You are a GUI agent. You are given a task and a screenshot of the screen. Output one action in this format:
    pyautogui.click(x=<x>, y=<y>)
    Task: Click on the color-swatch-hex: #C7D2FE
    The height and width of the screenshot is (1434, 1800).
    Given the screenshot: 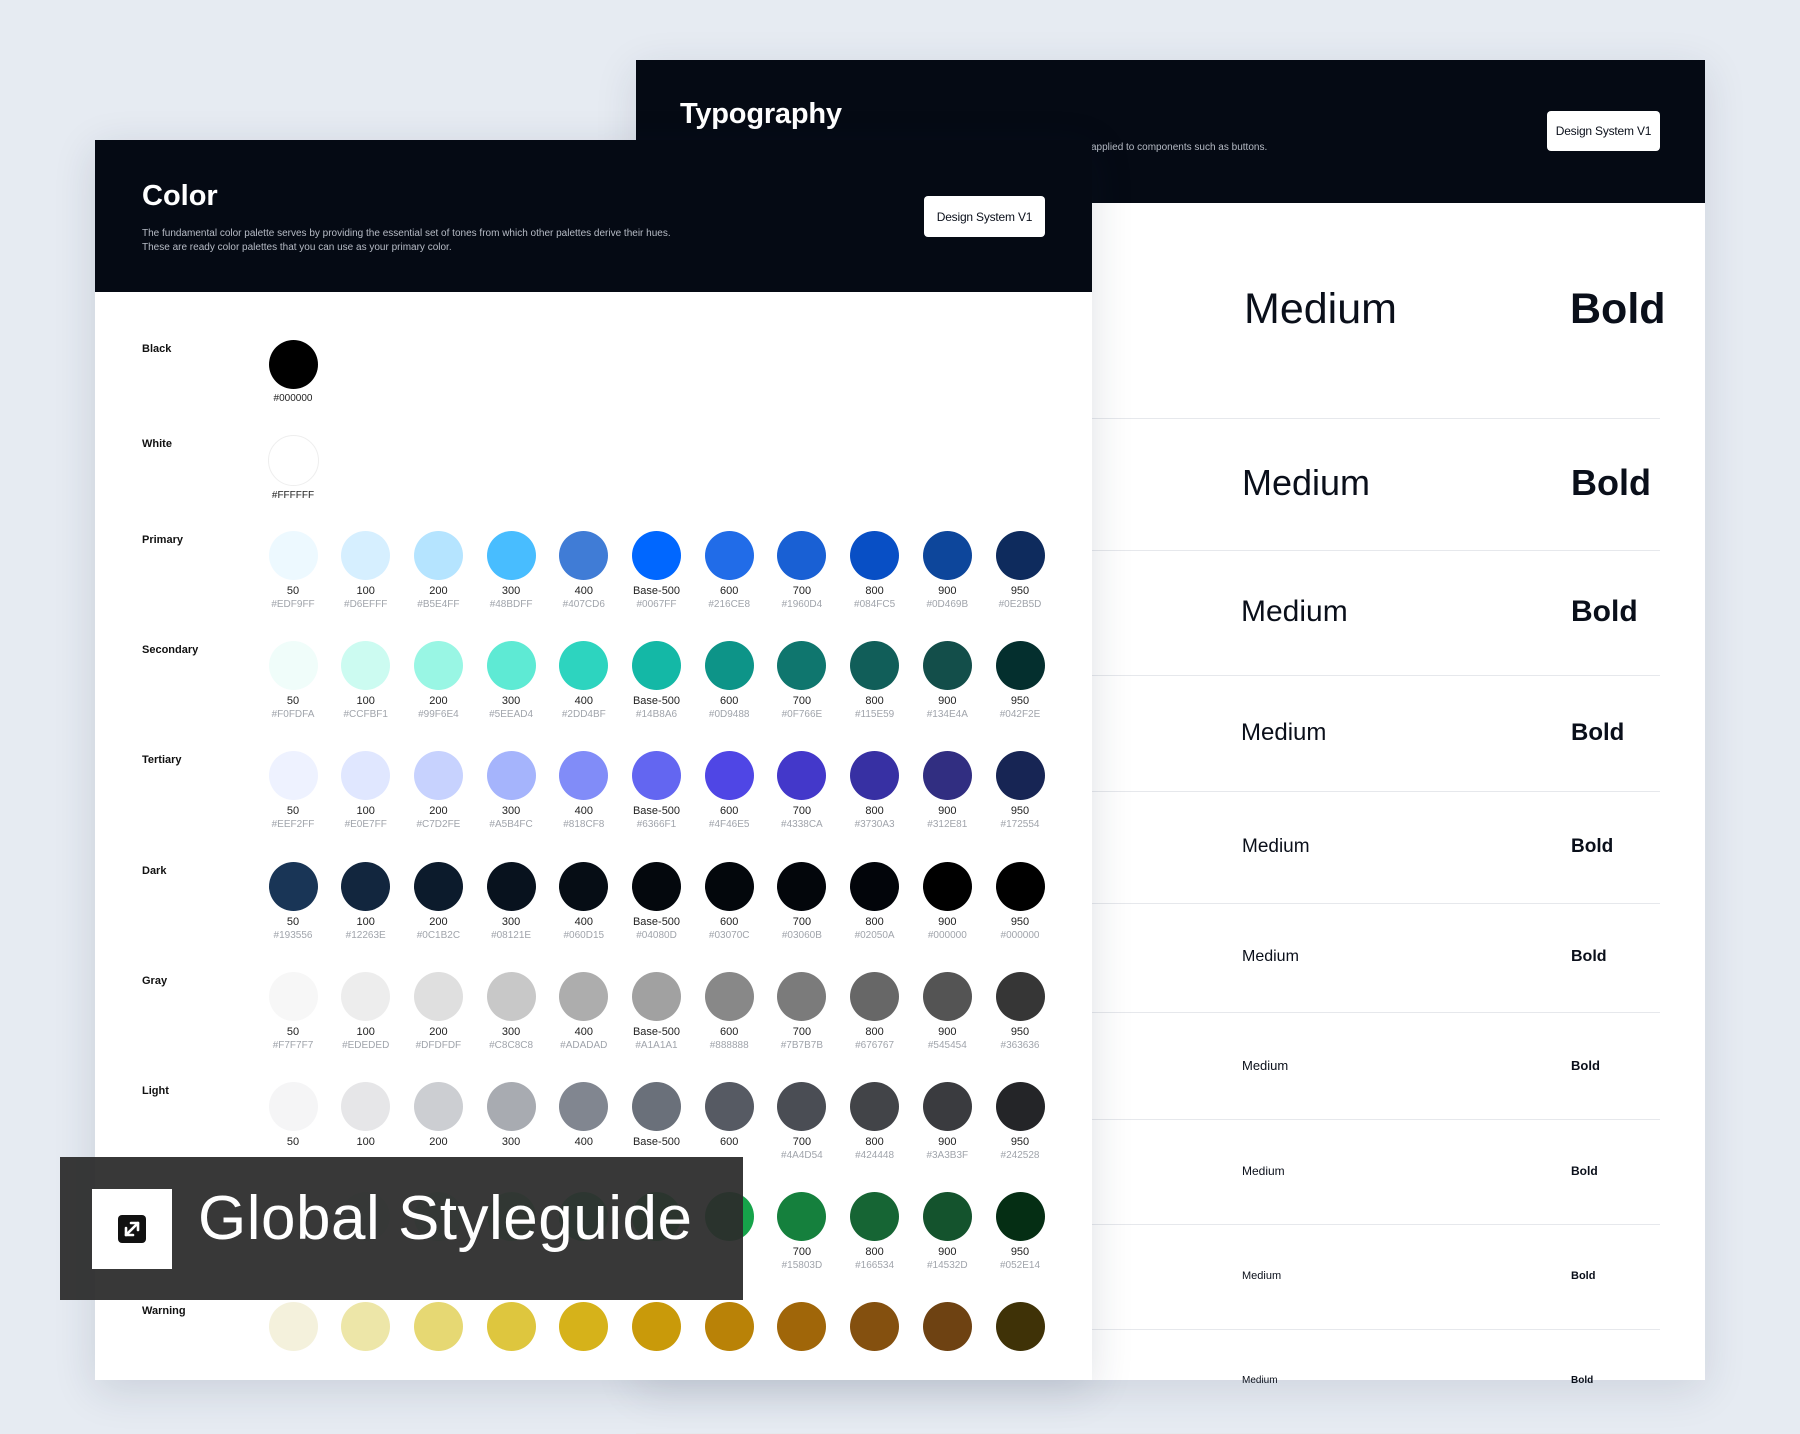 What is the action you would take?
    pyautogui.click(x=438, y=825)
    